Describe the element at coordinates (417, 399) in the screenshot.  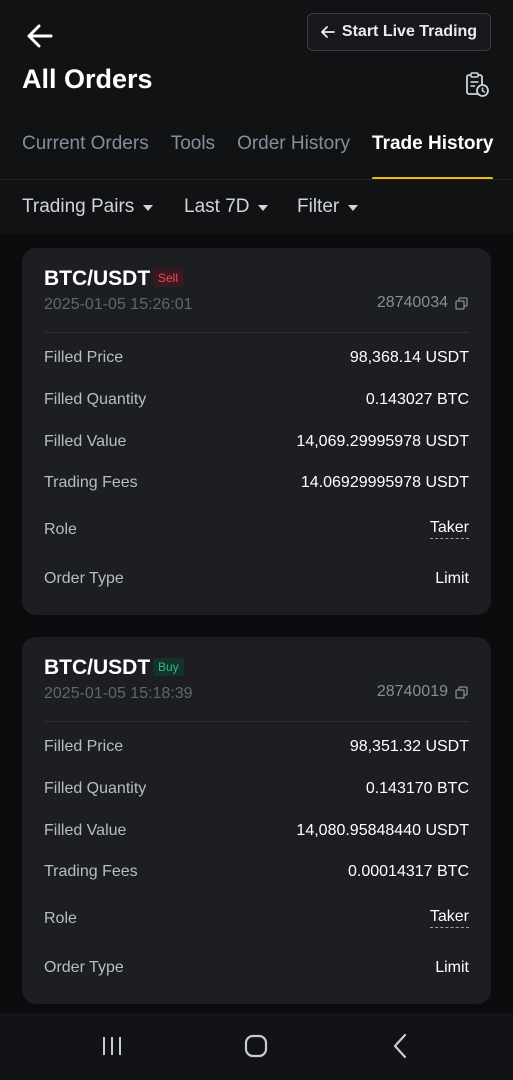
I see `filled-quantity-value: 0.143027 BTC` at that location.